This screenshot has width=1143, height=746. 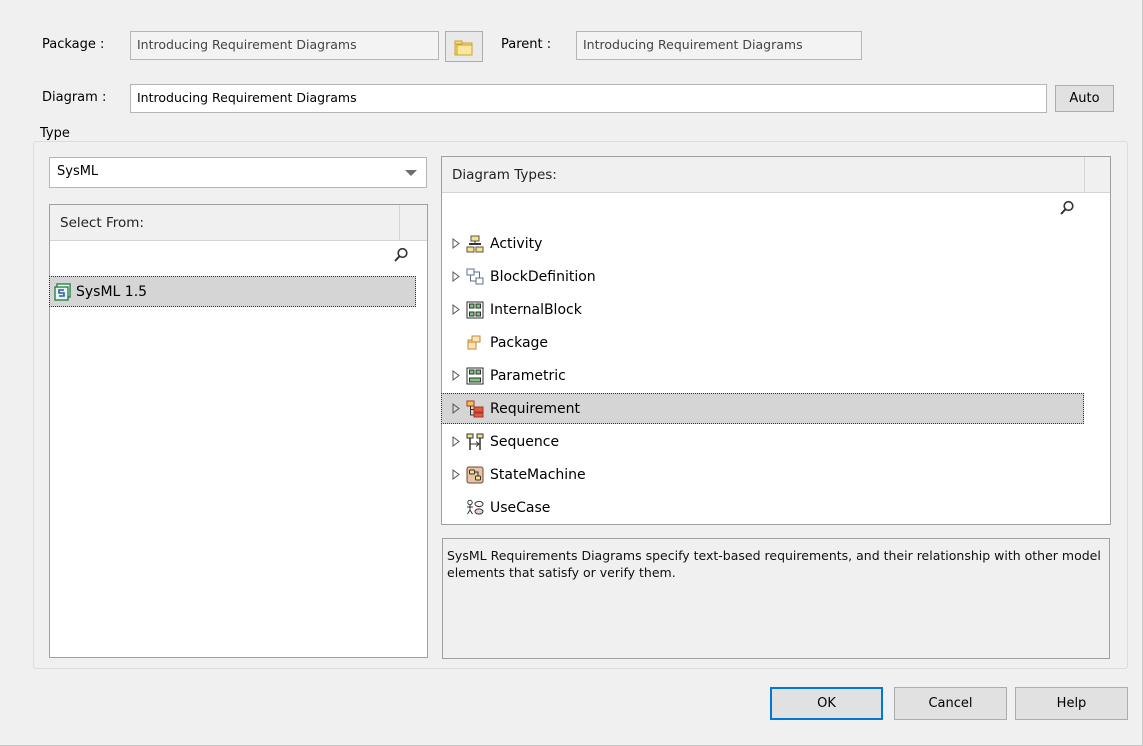 What do you see at coordinates (535, 408) in the screenshot?
I see `tree-item-label: Requirement` at bounding box center [535, 408].